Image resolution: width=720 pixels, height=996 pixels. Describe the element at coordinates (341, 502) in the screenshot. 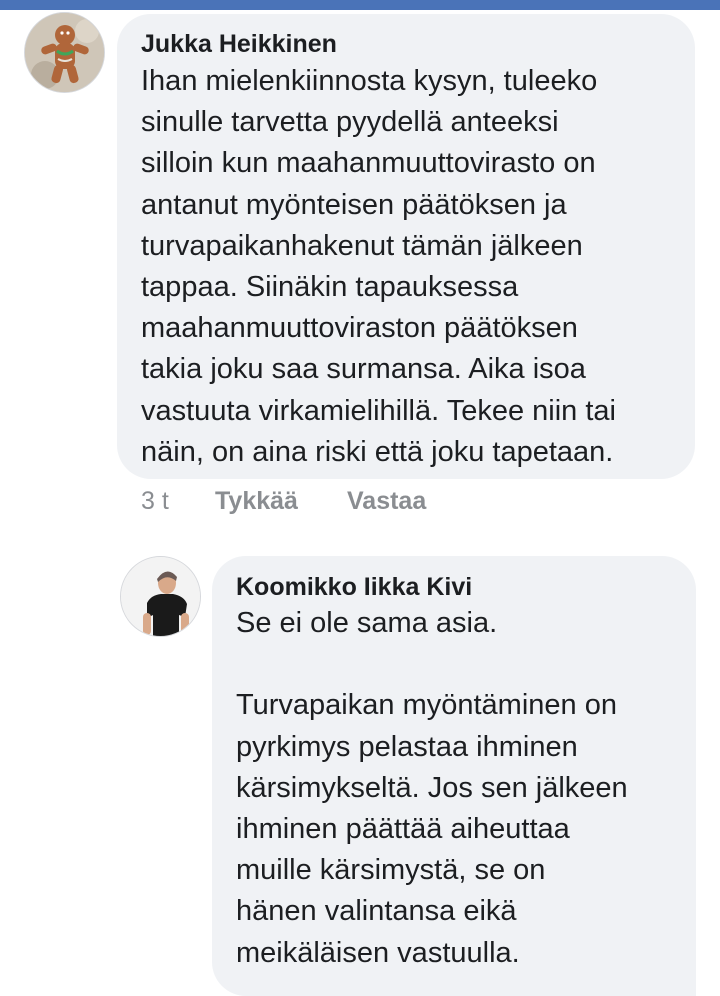

I see `comment-1-actions: 3 t Tykkää Vastaa` at that location.